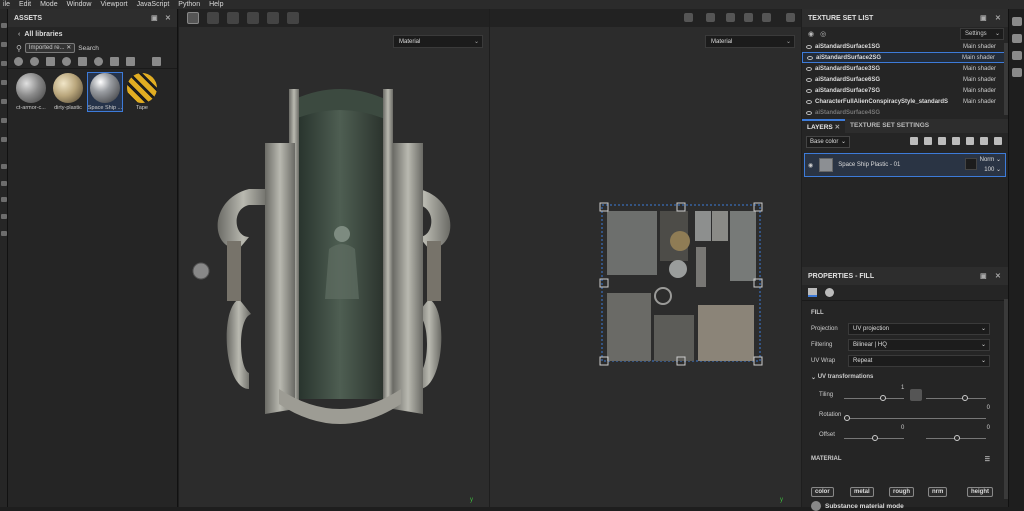 This screenshot has height=511, width=1024. Describe the element at coordinates (957, 438) in the screenshot. I see `offset-knob-v` at that location.